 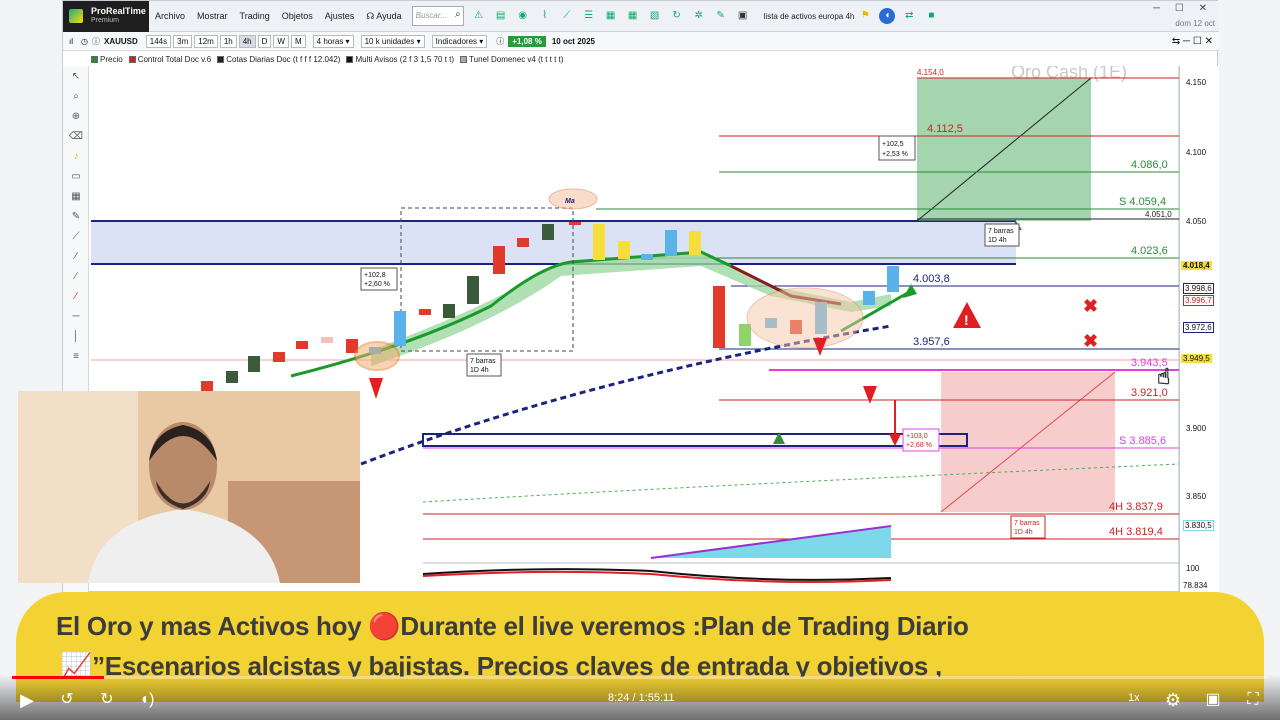 What do you see at coordinates (1134, 698) in the screenshot?
I see `playback-speed: 1x` at bounding box center [1134, 698].